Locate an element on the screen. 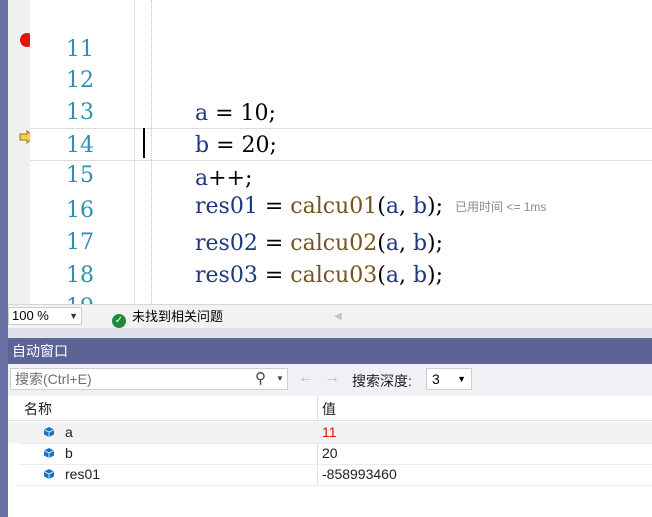  row-value: -858993460 is located at coordinates (359, 474).